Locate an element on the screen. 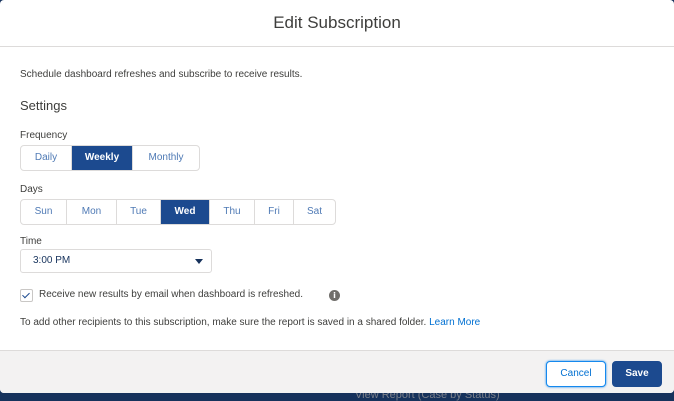 This screenshot has width=674, height=401. days-label: Days is located at coordinates (31, 189).